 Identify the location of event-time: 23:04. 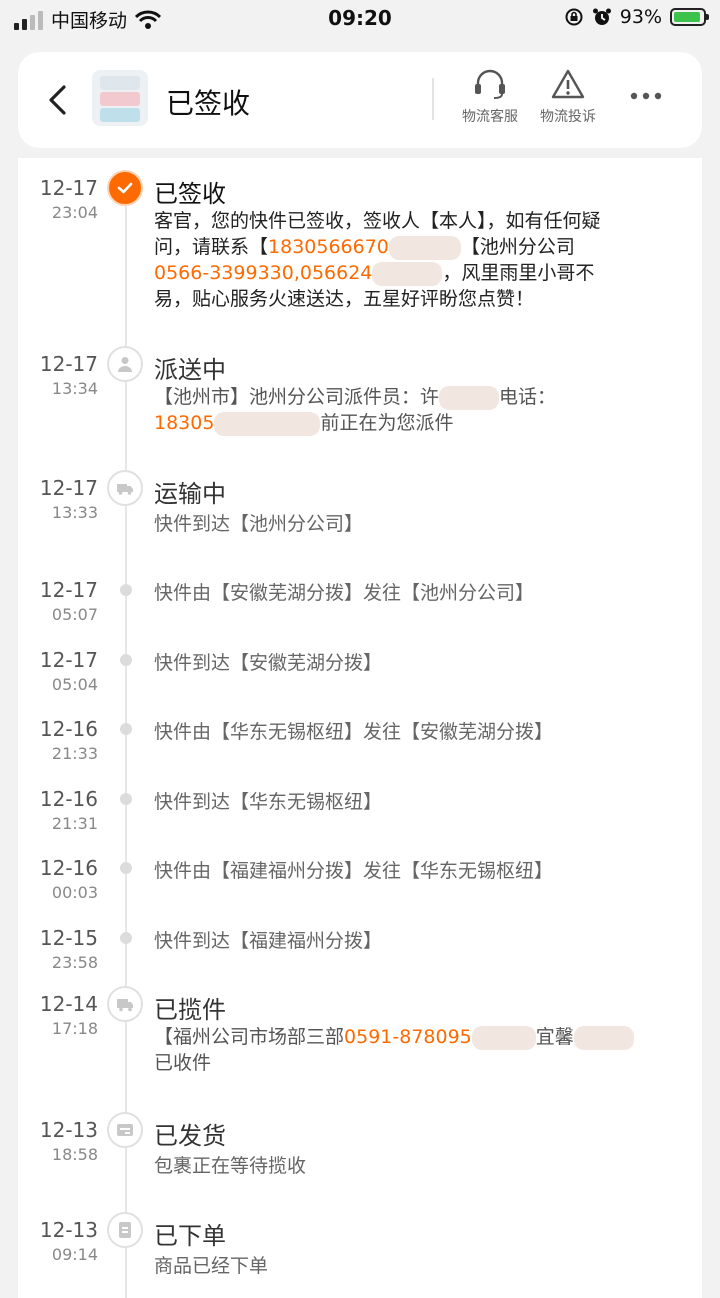
(74, 212).